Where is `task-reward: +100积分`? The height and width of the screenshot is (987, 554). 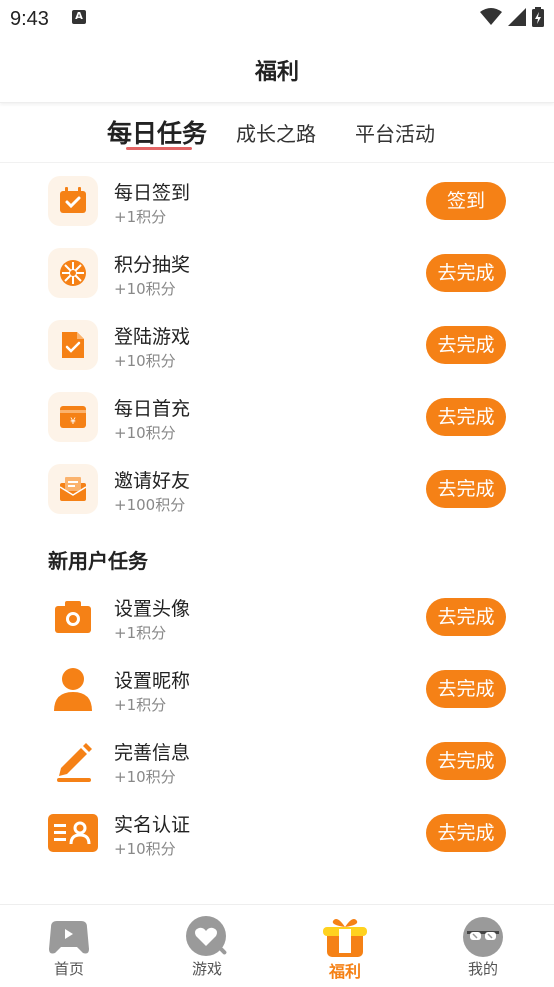 task-reward: +100积分 is located at coordinates (150, 505).